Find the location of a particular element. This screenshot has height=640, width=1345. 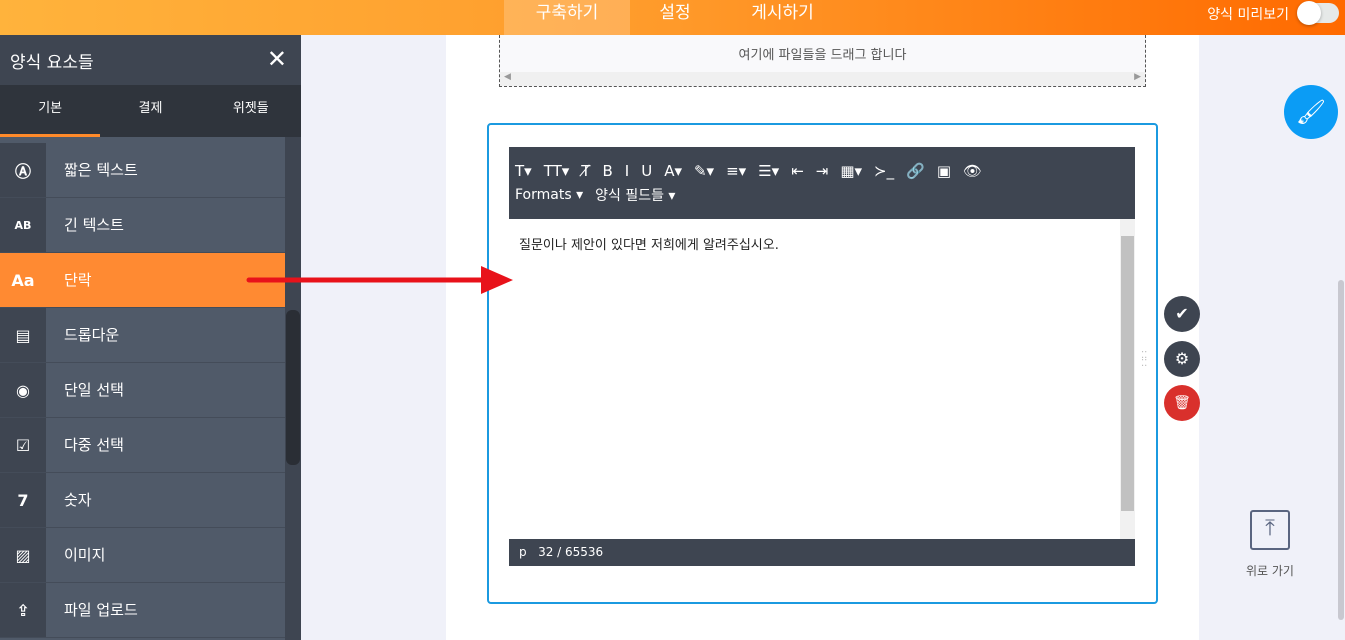

dropzone-scrollbar: ◀ ▶ is located at coordinates (822, 79).